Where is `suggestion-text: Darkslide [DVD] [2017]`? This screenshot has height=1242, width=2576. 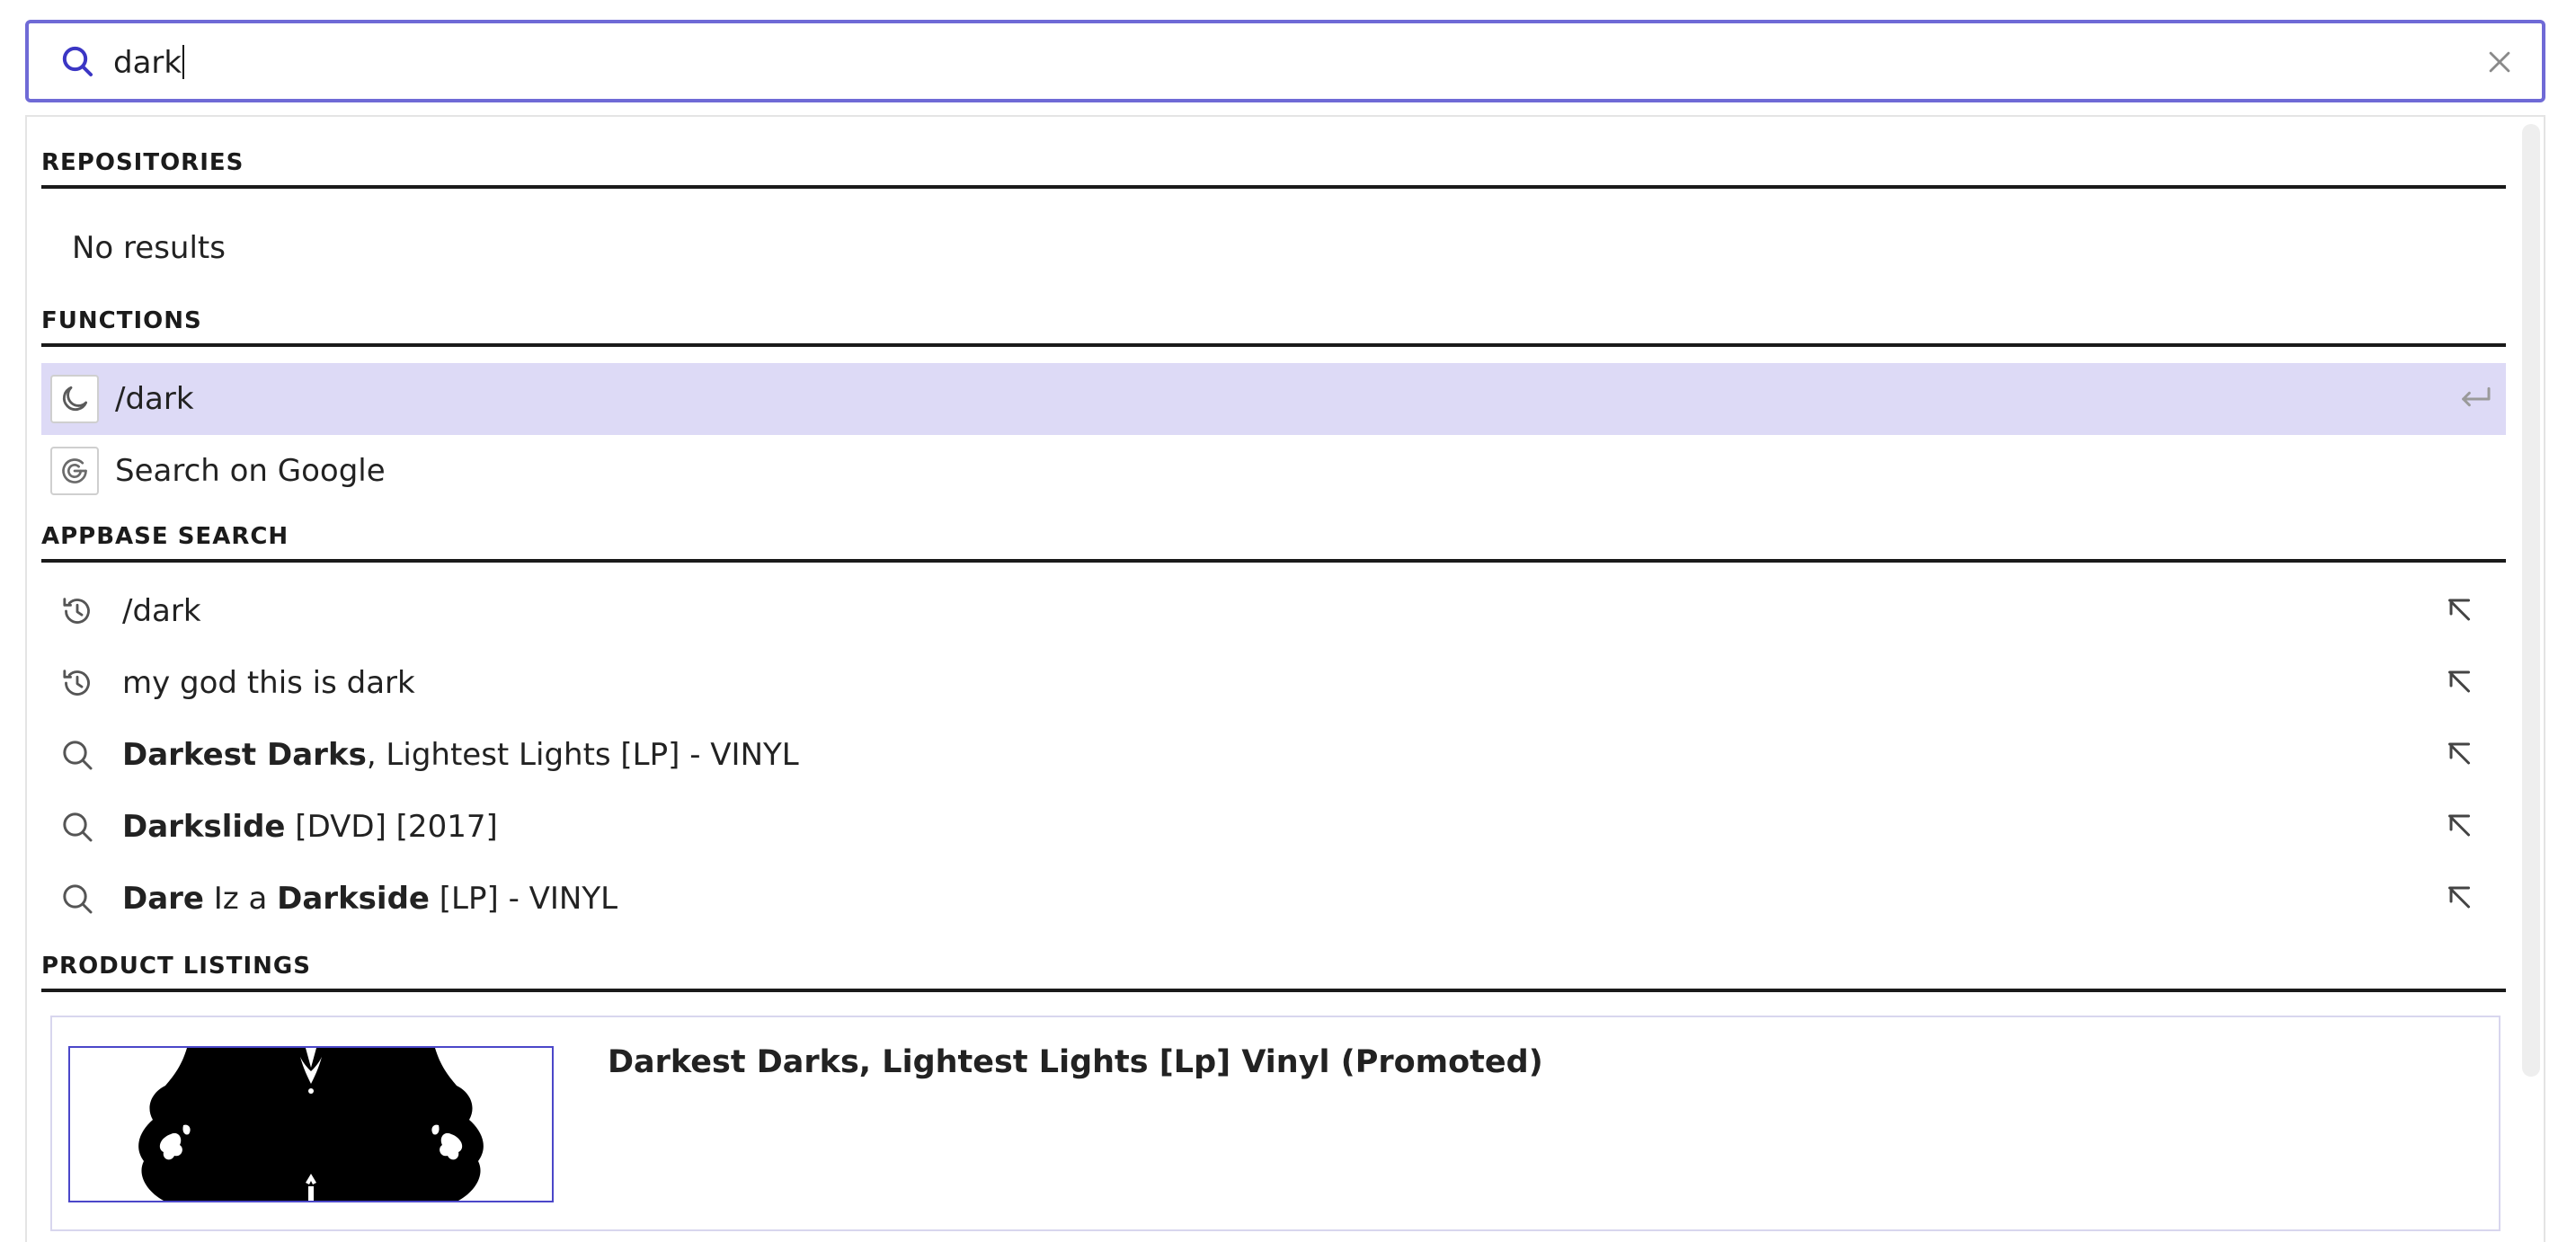
suggestion-text: Darkslide [DVD] [2017] is located at coordinates (310, 827).